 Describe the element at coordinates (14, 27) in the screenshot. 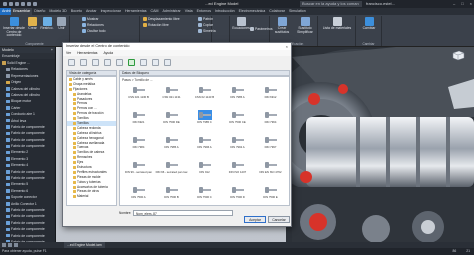

I see `insert-from-content-center-button: Insertar desde Centro de contenido` at that location.